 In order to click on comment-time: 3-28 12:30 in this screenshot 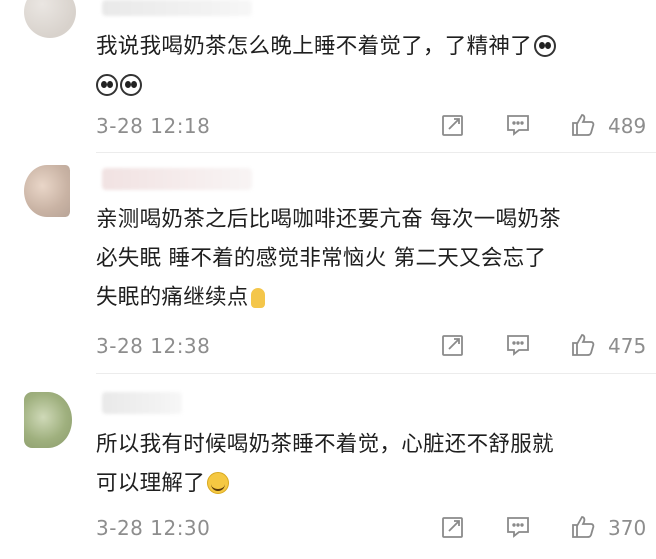, I will do `click(153, 528)`.